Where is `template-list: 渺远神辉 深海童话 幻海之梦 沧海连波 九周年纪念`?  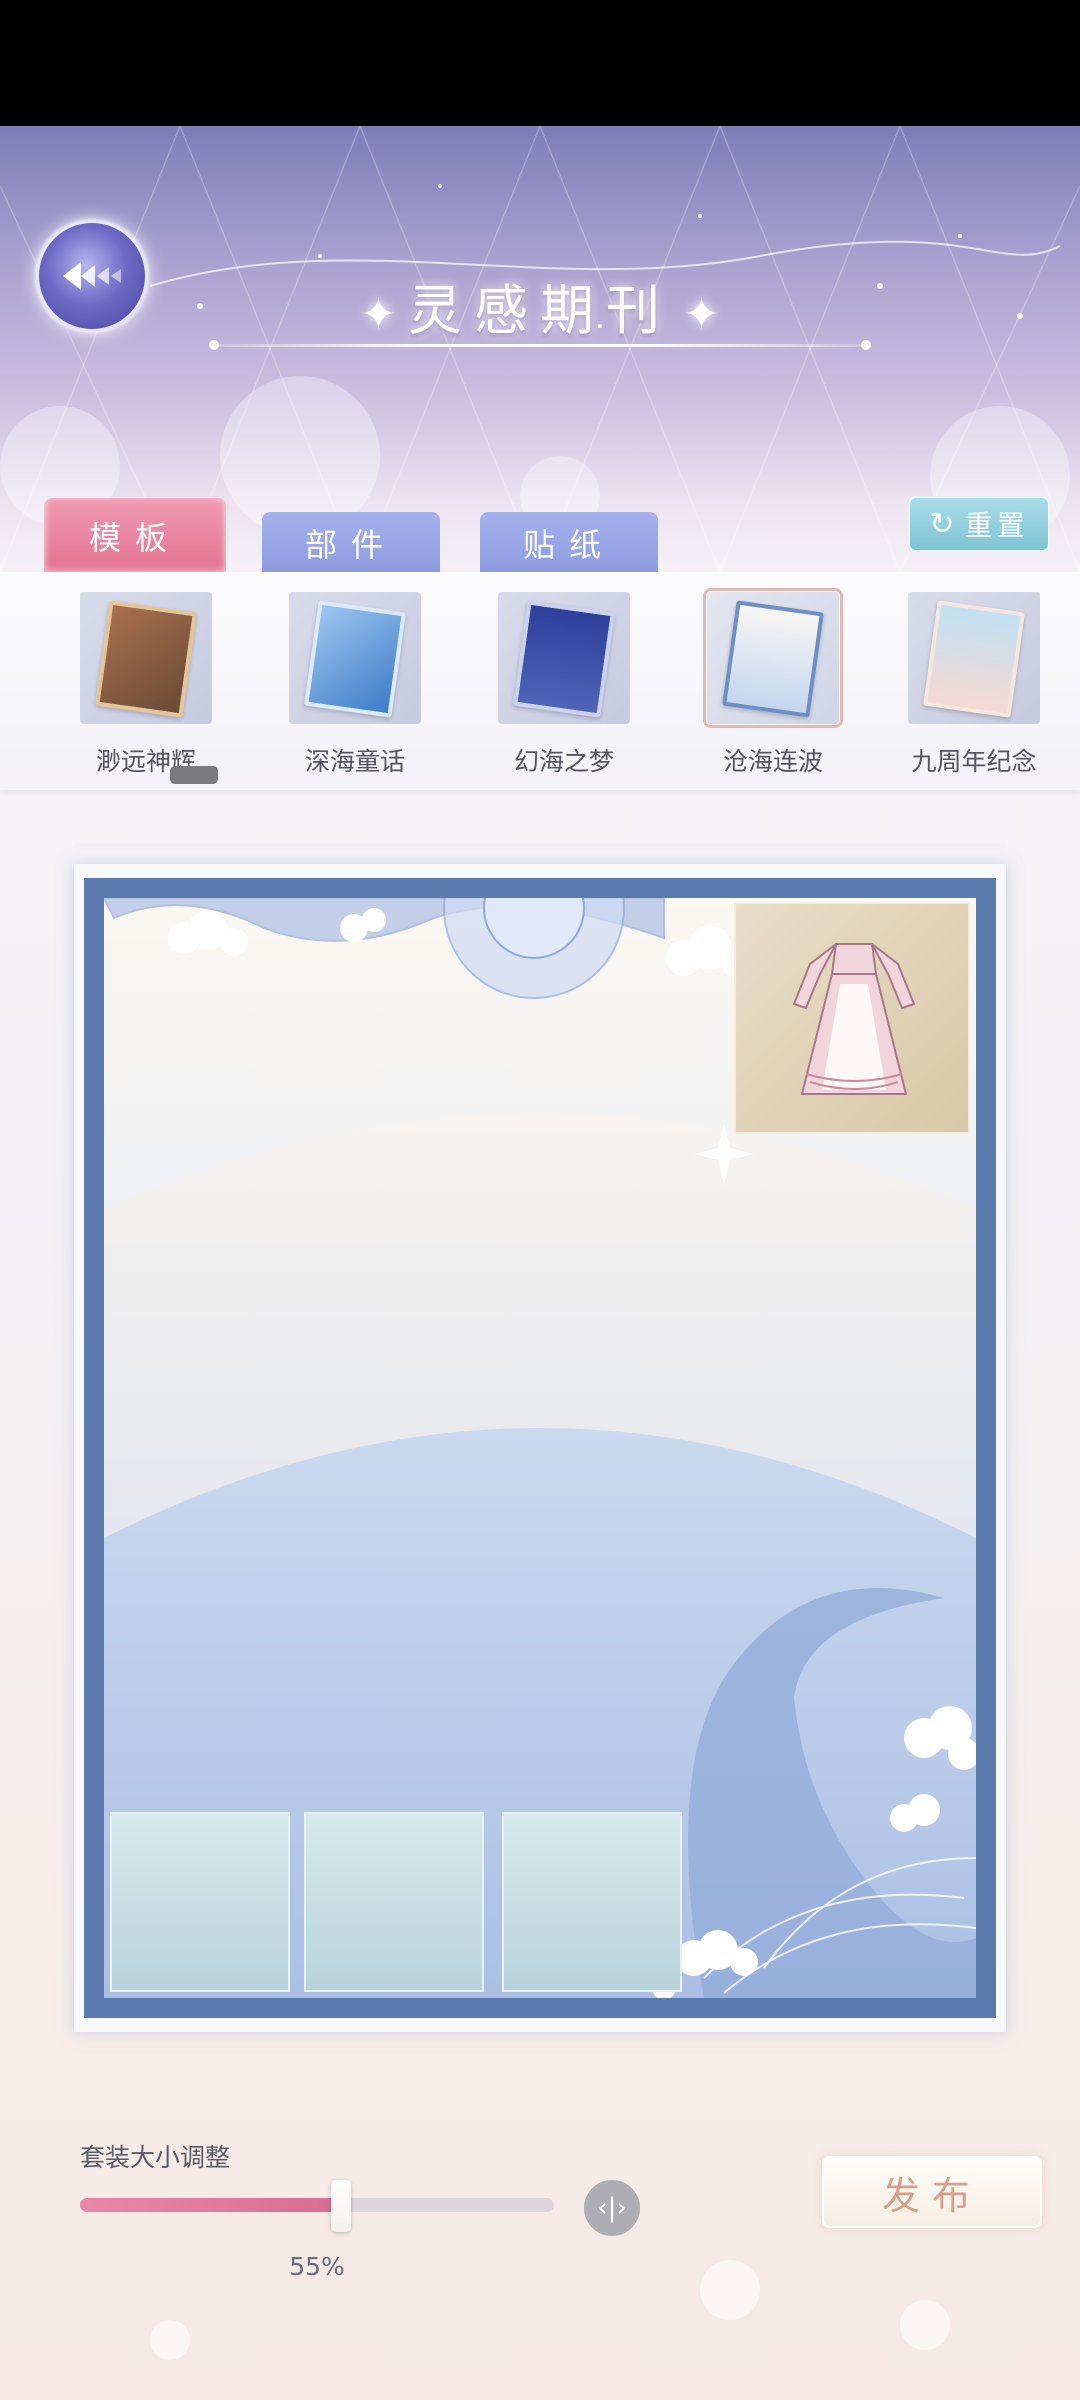 template-list: 渺远神辉 深海童话 幻海之梦 沧海连波 九周年纪念 is located at coordinates (540, 681).